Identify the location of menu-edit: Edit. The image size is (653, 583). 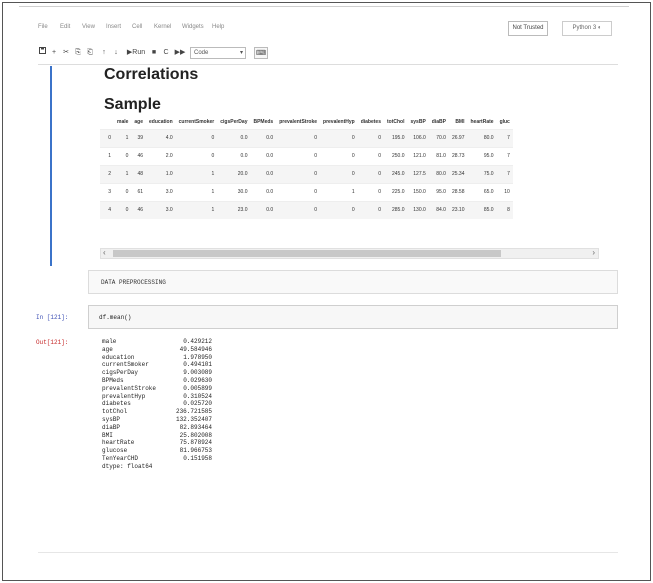
(65, 27).